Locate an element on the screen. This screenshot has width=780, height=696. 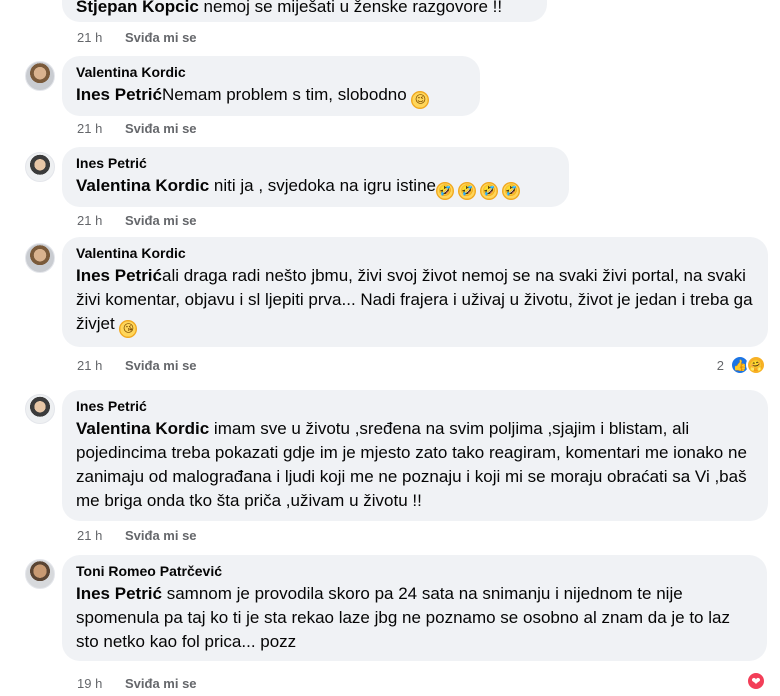
comment-time: 19 h is located at coordinates (95, 684).